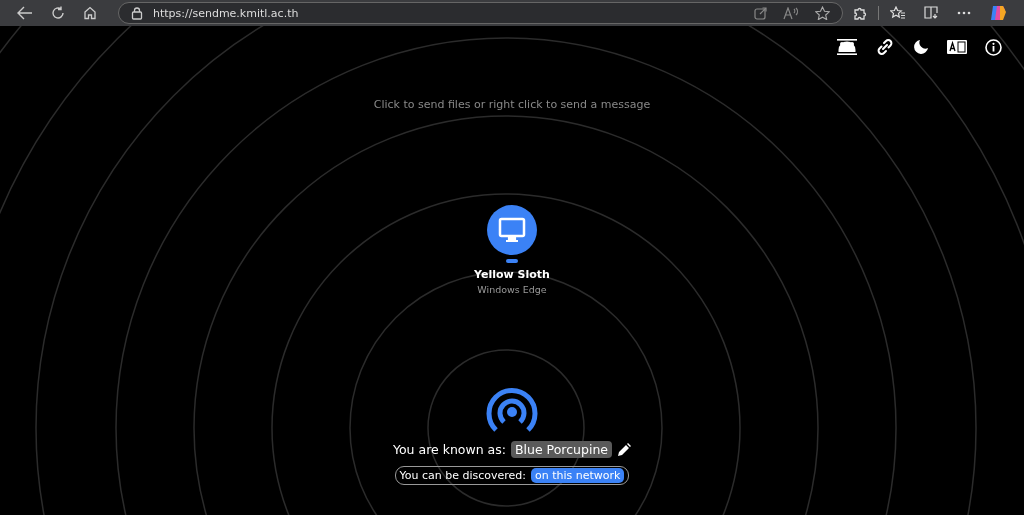 The height and width of the screenshot is (515, 1024). What do you see at coordinates (449, 449) in the screenshot?
I see `known-as-label: You are known as:` at bounding box center [449, 449].